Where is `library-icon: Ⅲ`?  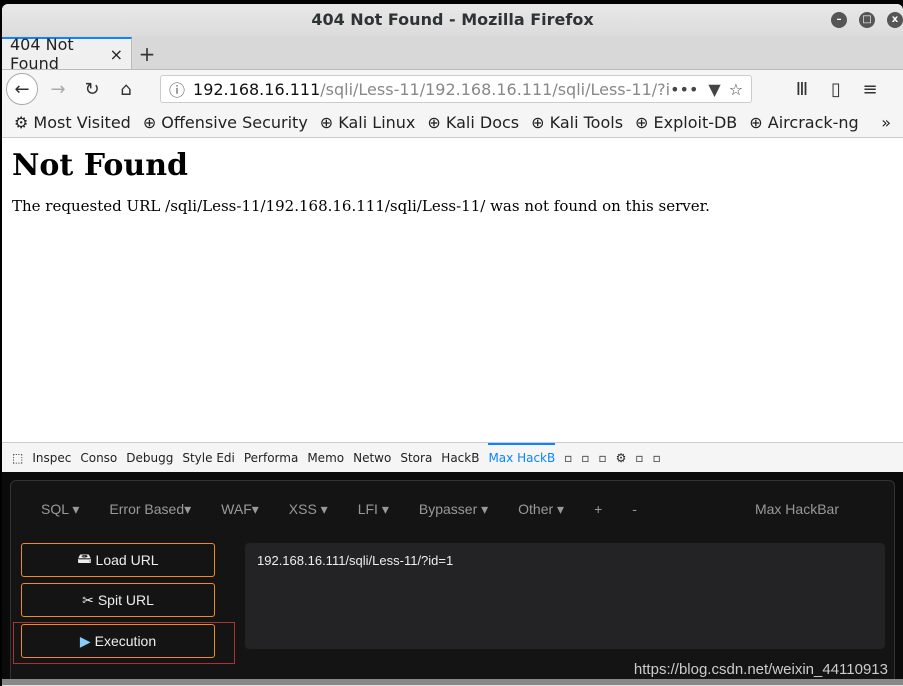
library-icon: Ⅲ is located at coordinates (802, 89).